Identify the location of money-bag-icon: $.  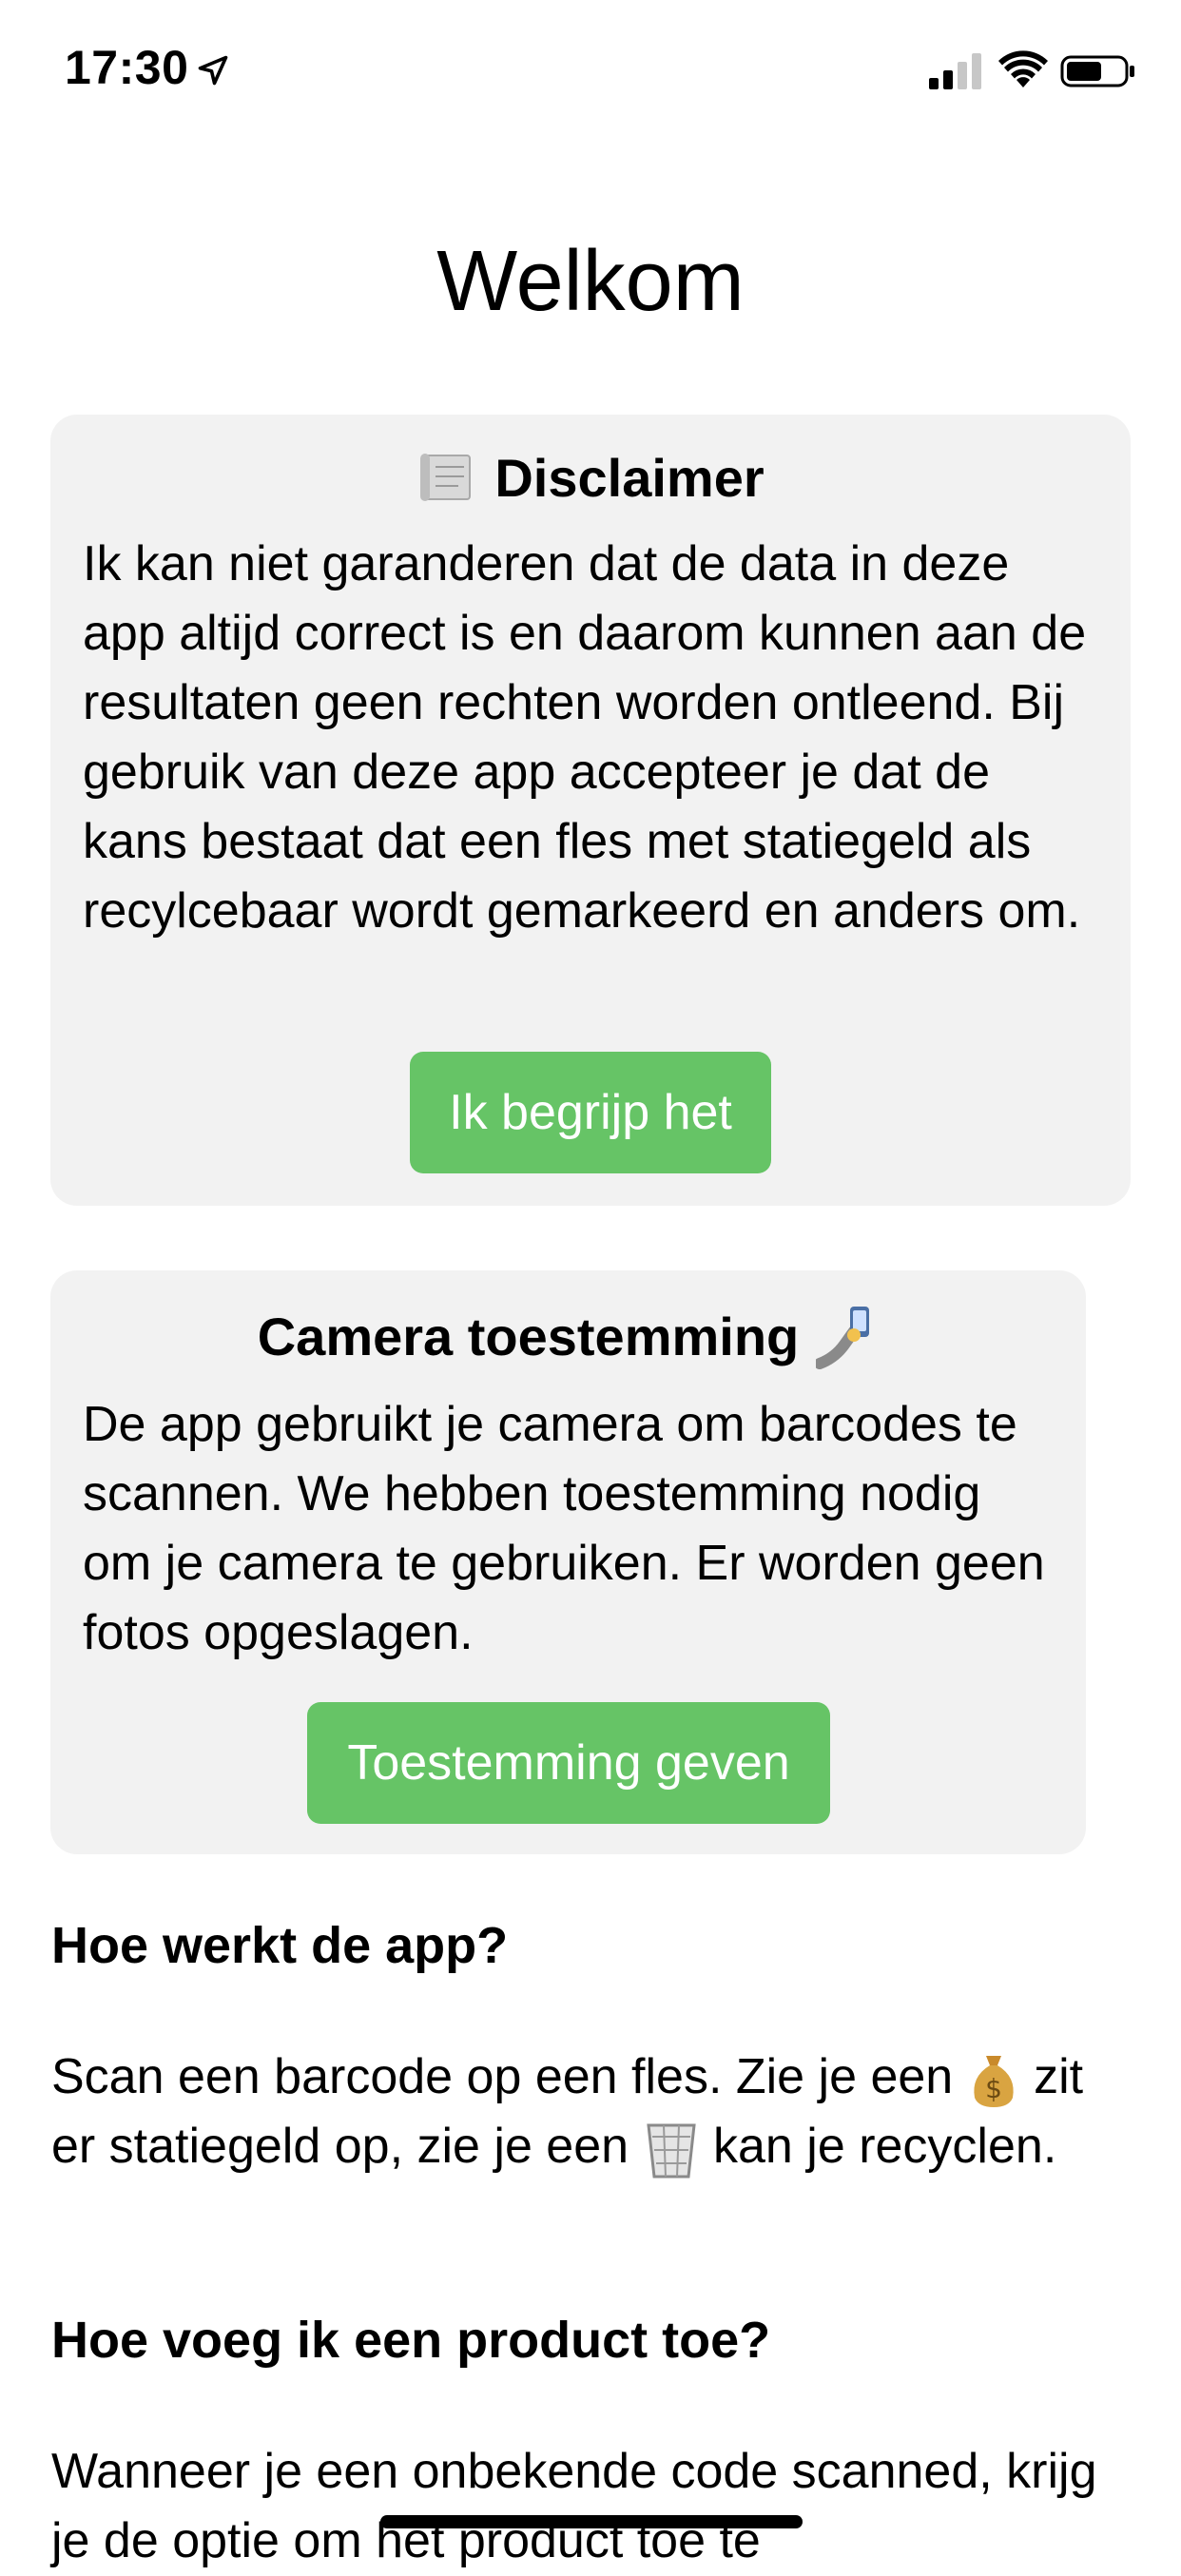
(994, 2082).